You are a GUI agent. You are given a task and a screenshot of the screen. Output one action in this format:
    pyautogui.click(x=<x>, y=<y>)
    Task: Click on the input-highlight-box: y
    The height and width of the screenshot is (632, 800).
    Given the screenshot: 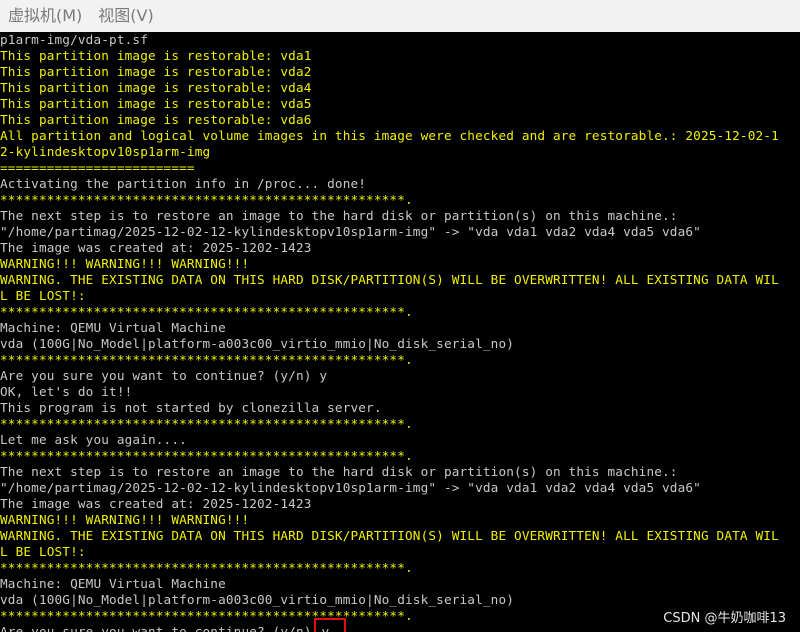 What is the action you would take?
    pyautogui.click(x=329, y=625)
    